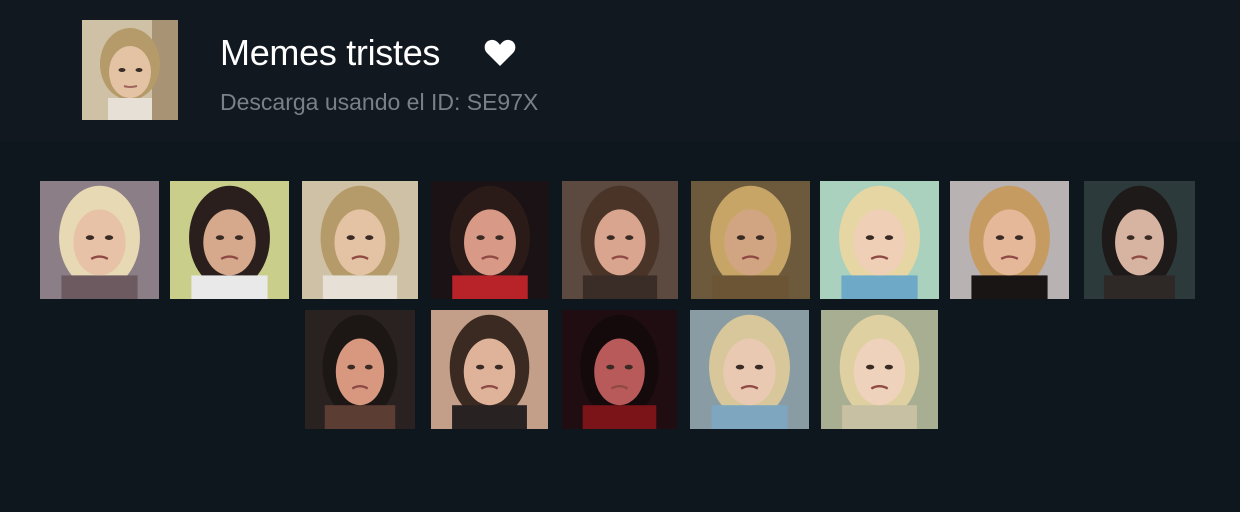 The width and height of the screenshot is (1240, 512). Describe the element at coordinates (500, 53) in the screenshot. I see `heart-icon` at that location.